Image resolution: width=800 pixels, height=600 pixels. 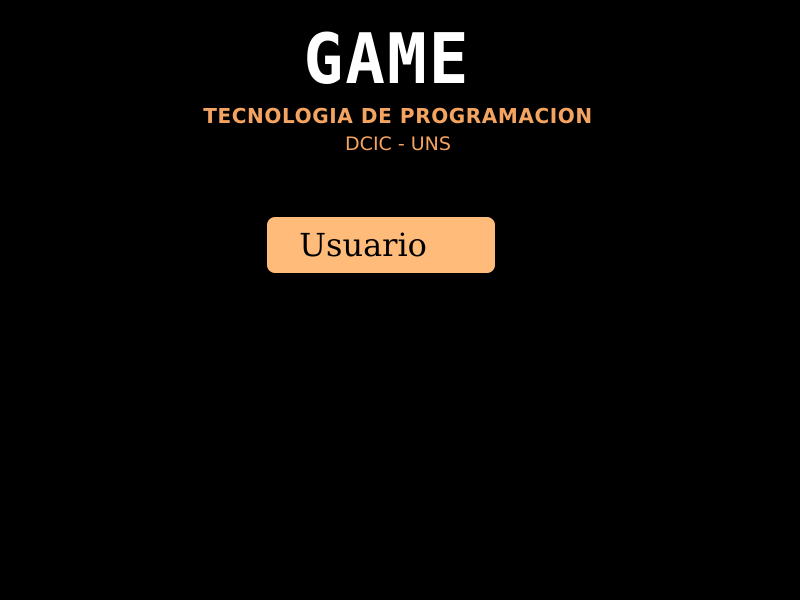 What do you see at coordinates (398, 144) in the screenshot?
I see `organization-label: DCIC - UNS` at bounding box center [398, 144].